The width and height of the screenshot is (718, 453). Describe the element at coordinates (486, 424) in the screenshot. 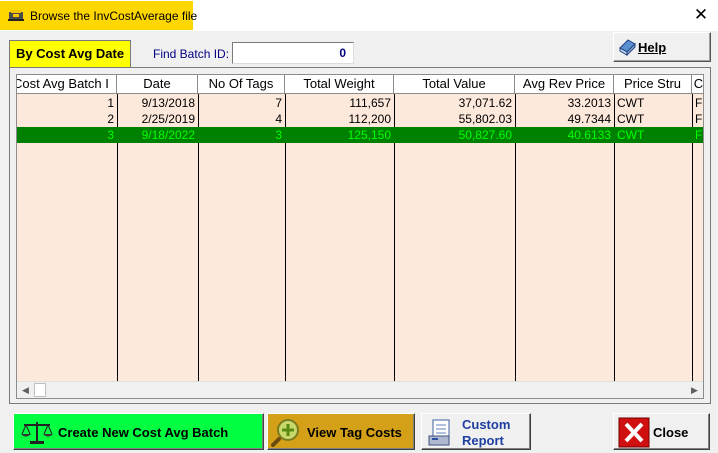

I see `custom-report-line1: Custom` at that location.